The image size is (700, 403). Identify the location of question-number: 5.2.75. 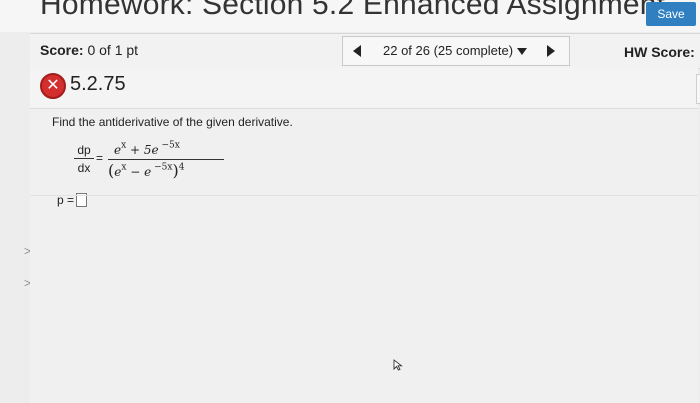
(98, 84).